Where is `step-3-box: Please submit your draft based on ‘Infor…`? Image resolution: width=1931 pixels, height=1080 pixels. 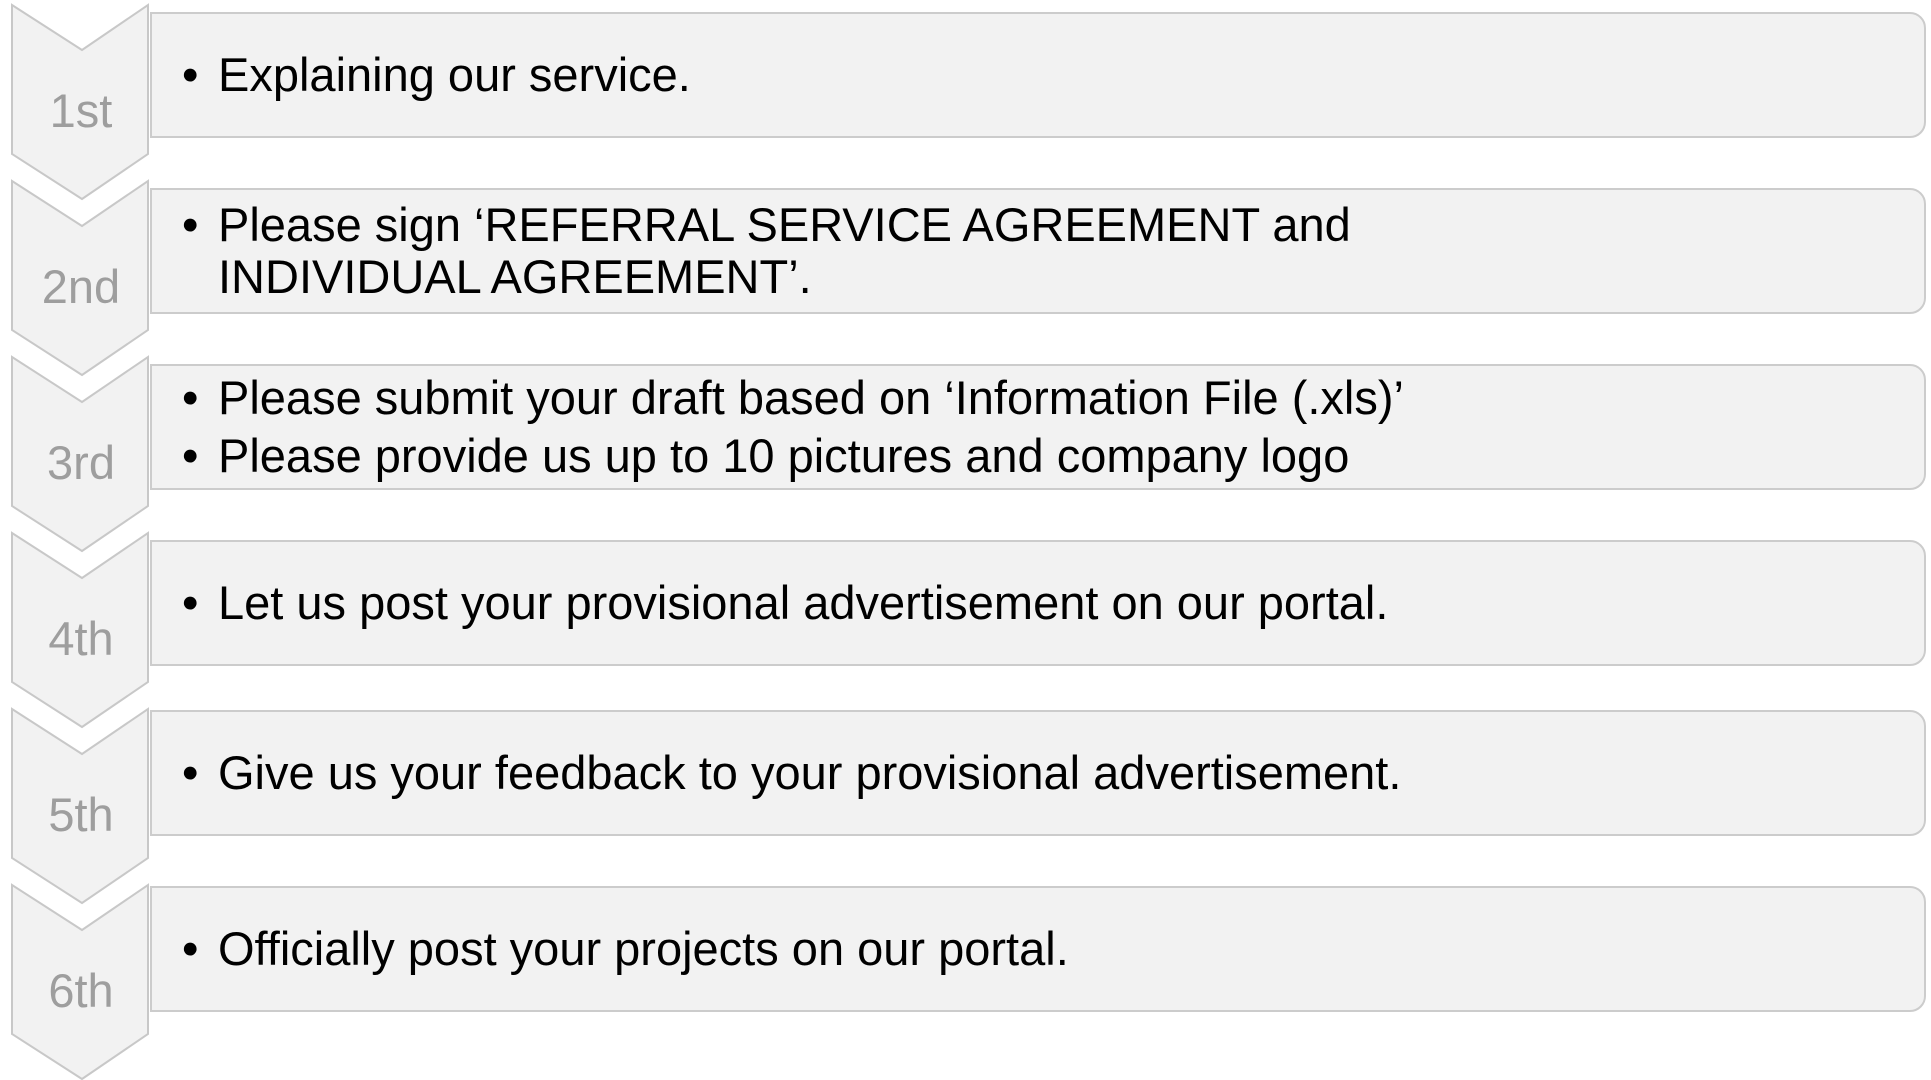 step-3-box: Please submit your draft based on ‘Infor… is located at coordinates (1038, 427).